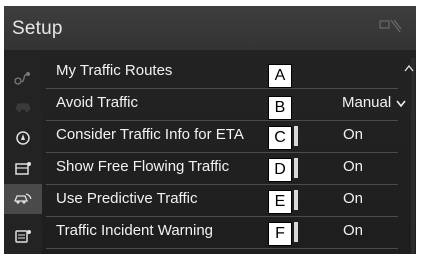 This screenshot has width=421, height=258. What do you see at coordinates (143, 166) in the screenshot?
I see `row-label: Show Free Flowing Traffic` at bounding box center [143, 166].